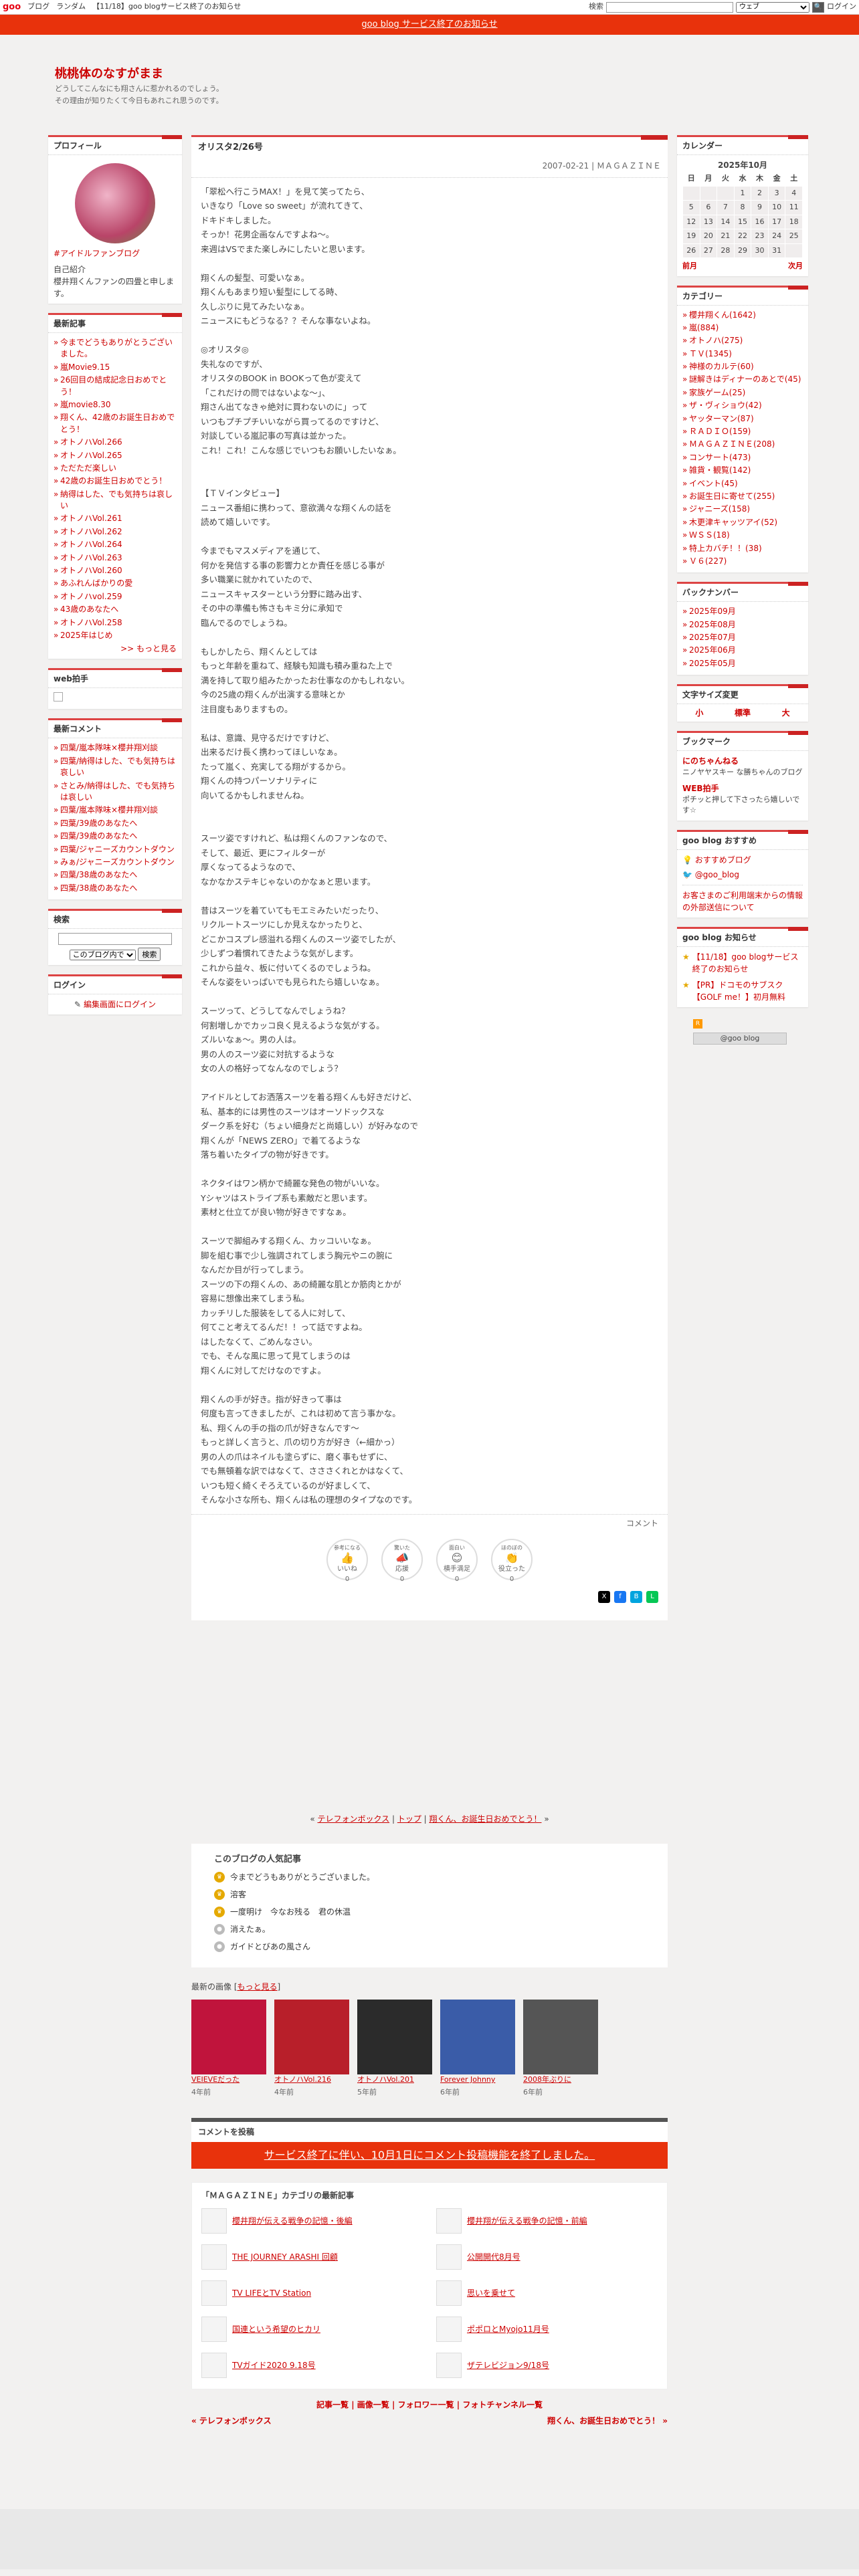  What do you see at coordinates (725, 548) in the screenshot?
I see `category-link: 特上カバチ！！(38)` at bounding box center [725, 548].